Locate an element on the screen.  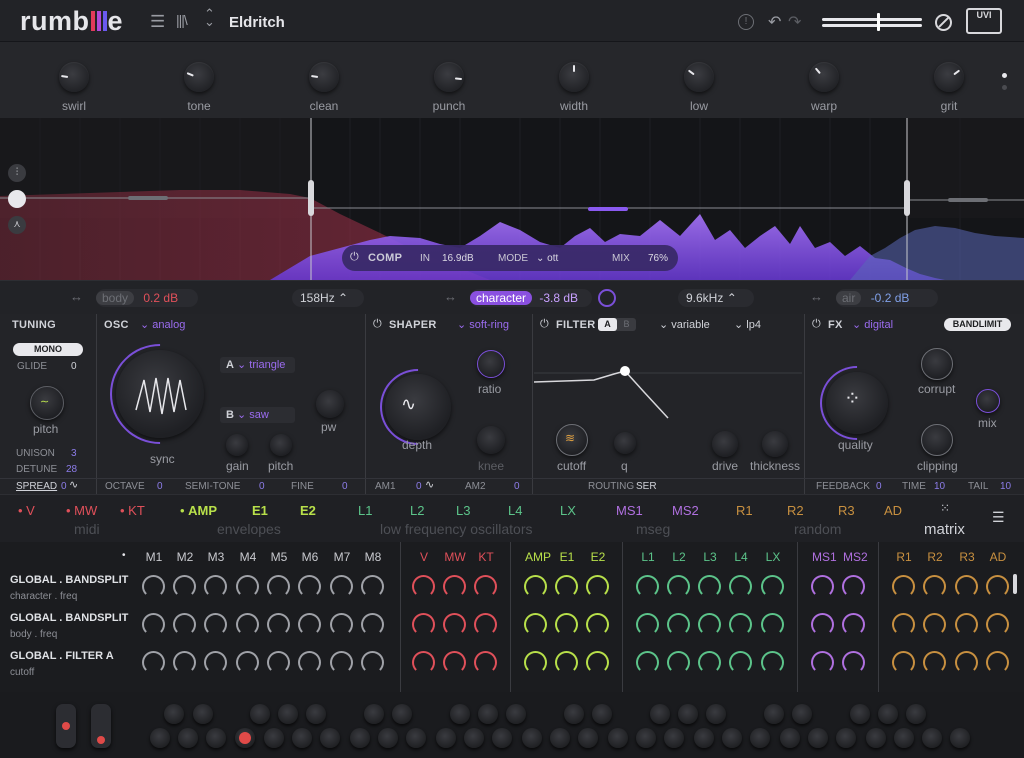
fx-type-dropdown: ⌄ digital is located at coordinates (872, 324).